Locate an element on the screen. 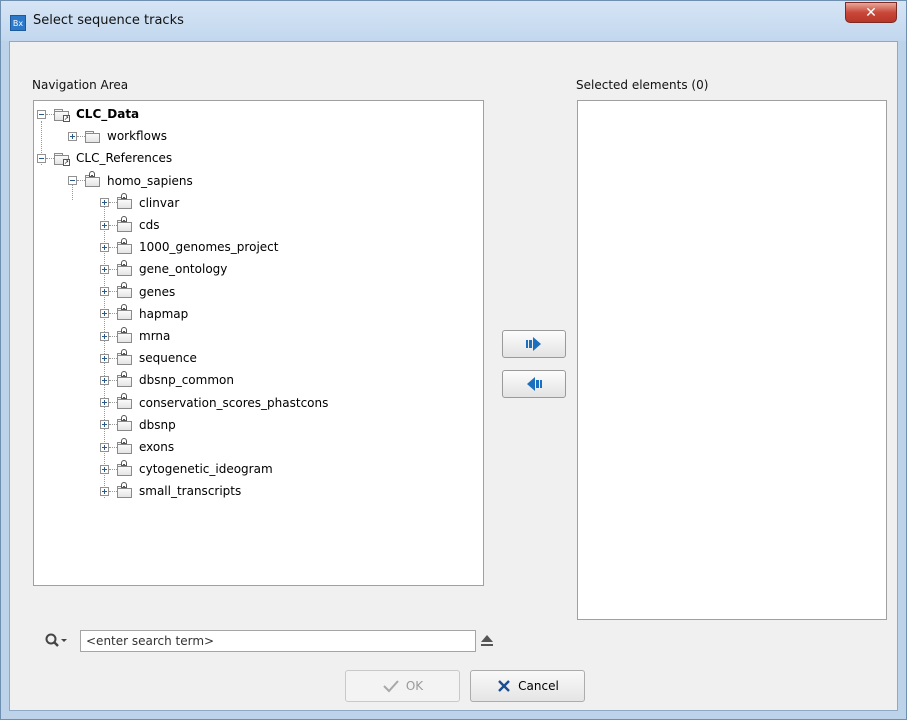  search-icon is located at coordinates (56, 640).